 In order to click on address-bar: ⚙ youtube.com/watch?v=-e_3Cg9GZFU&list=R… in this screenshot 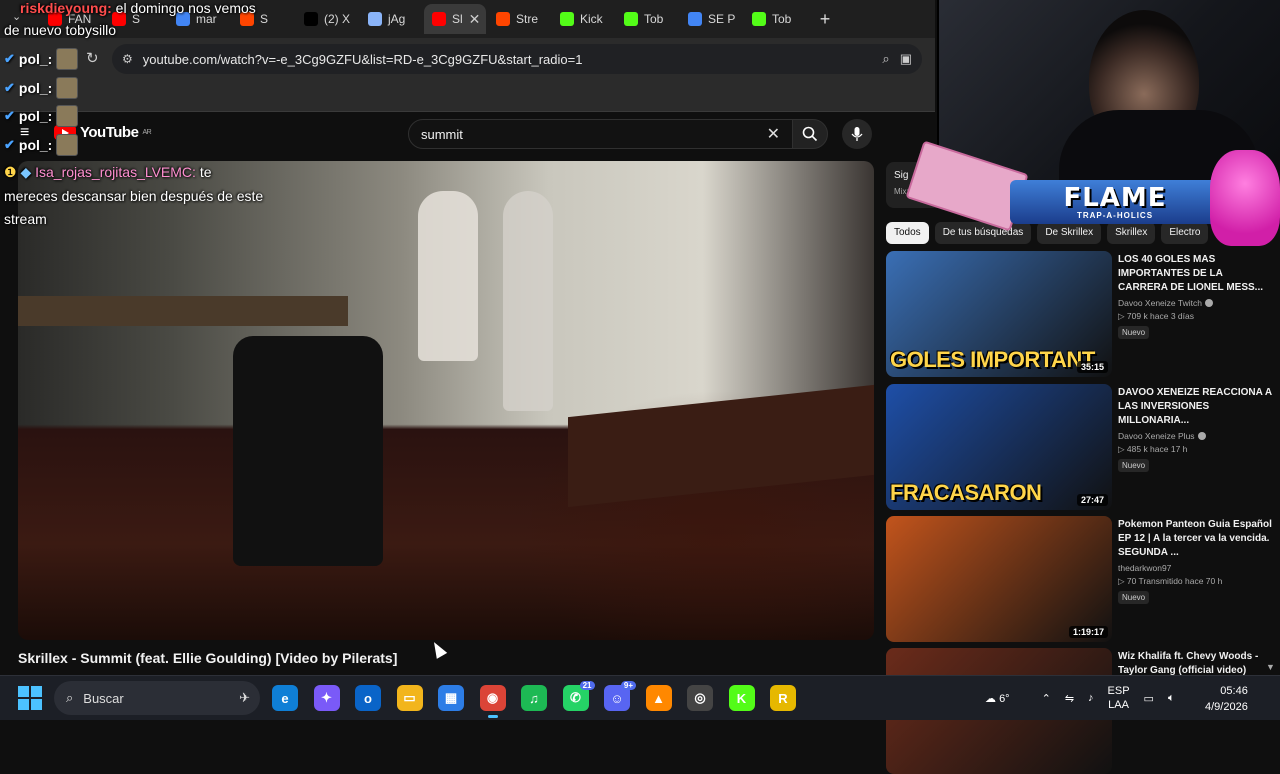, I will do `click(517, 59)`.